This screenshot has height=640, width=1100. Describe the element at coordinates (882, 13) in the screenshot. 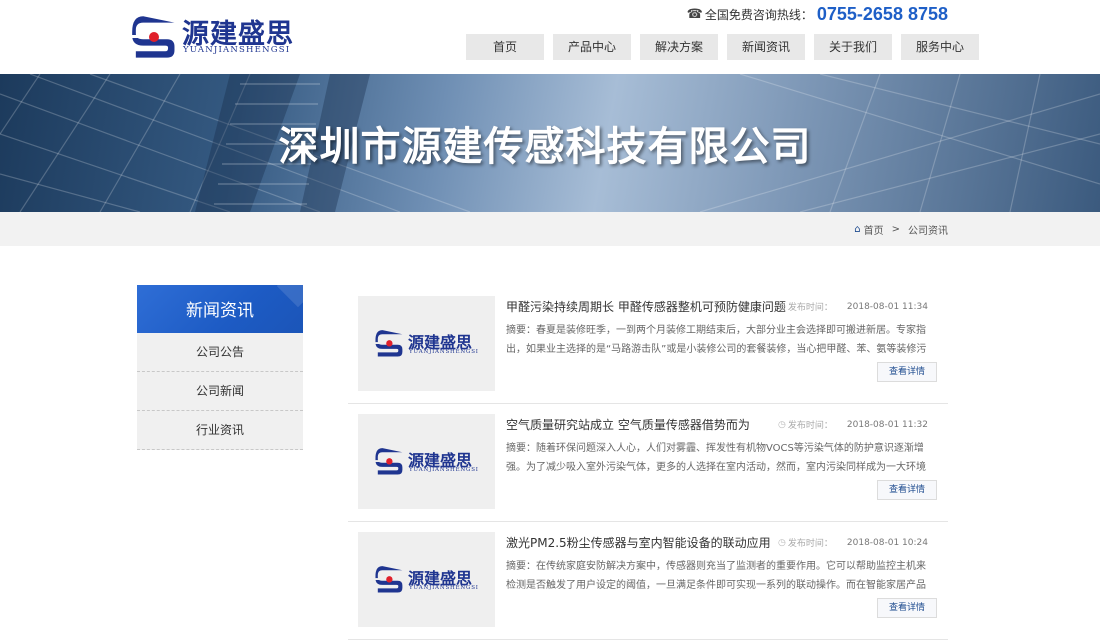

I see `hotline-number: 0755-2658 8758` at that location.